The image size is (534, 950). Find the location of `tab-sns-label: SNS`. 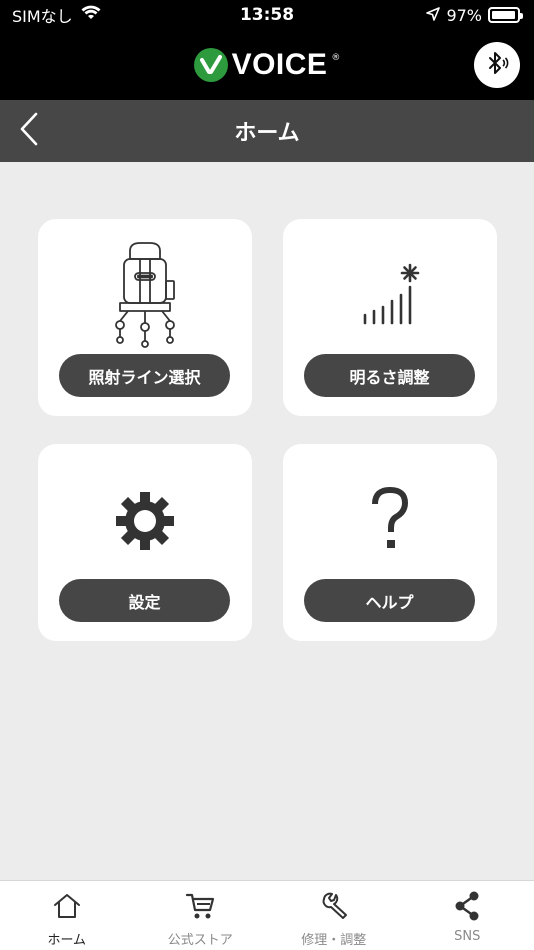

tab-sns-label: SNS is located at coordinates (467, 936).